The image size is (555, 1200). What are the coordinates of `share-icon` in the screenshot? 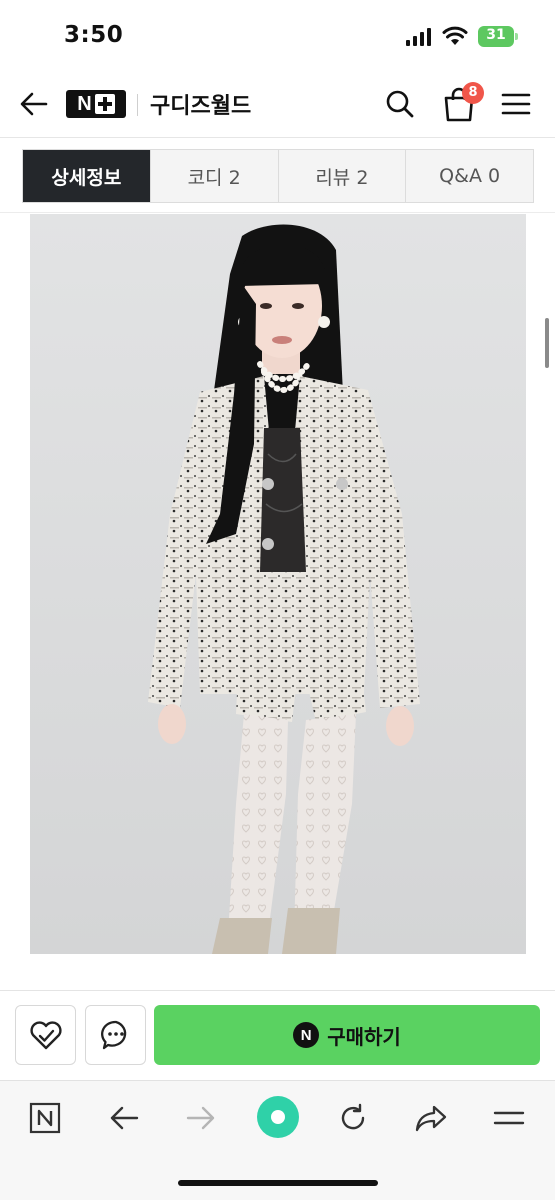 It's located at (431, 1118).